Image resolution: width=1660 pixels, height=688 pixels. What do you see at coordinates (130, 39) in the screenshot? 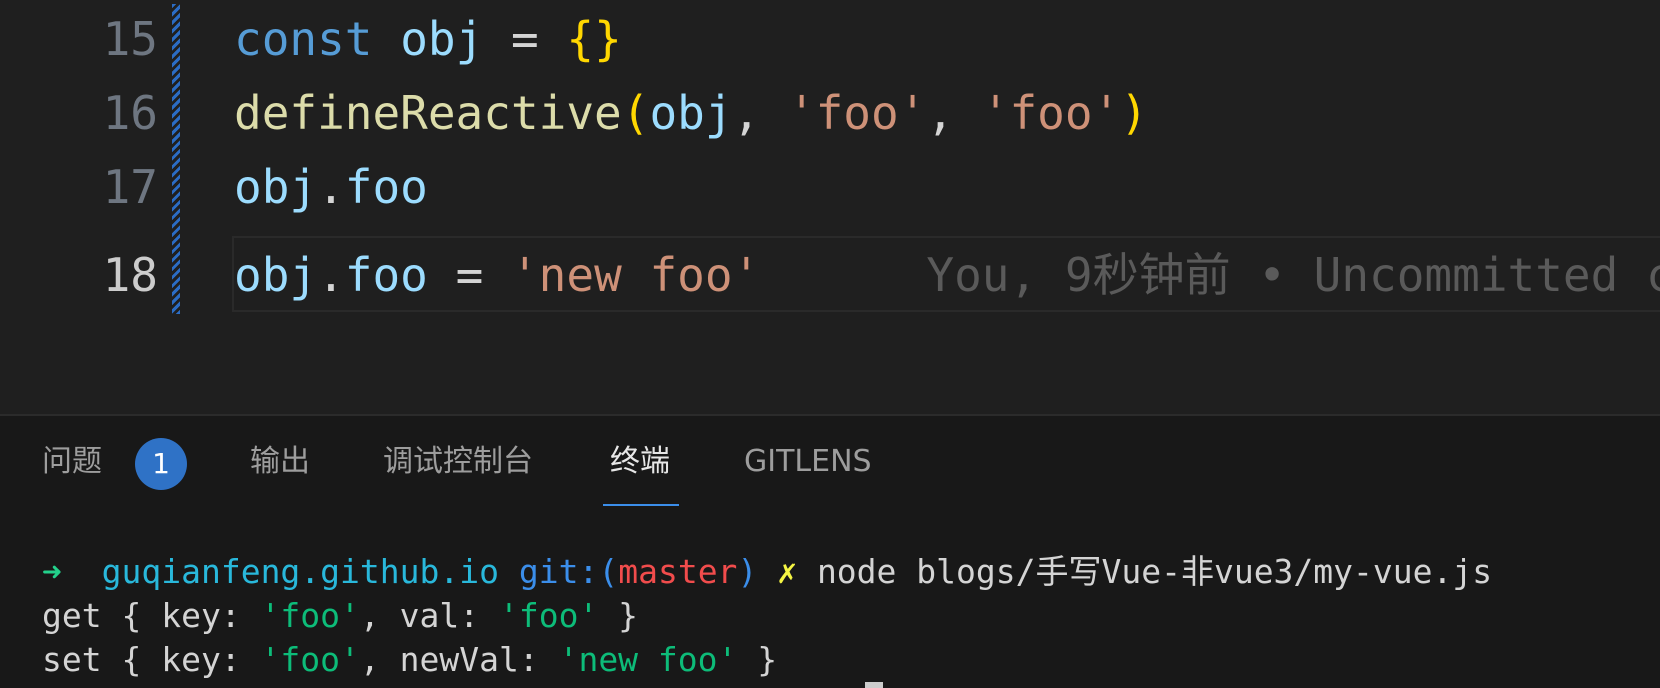
I see `line-number: 15` at bounding box center [130, 39].